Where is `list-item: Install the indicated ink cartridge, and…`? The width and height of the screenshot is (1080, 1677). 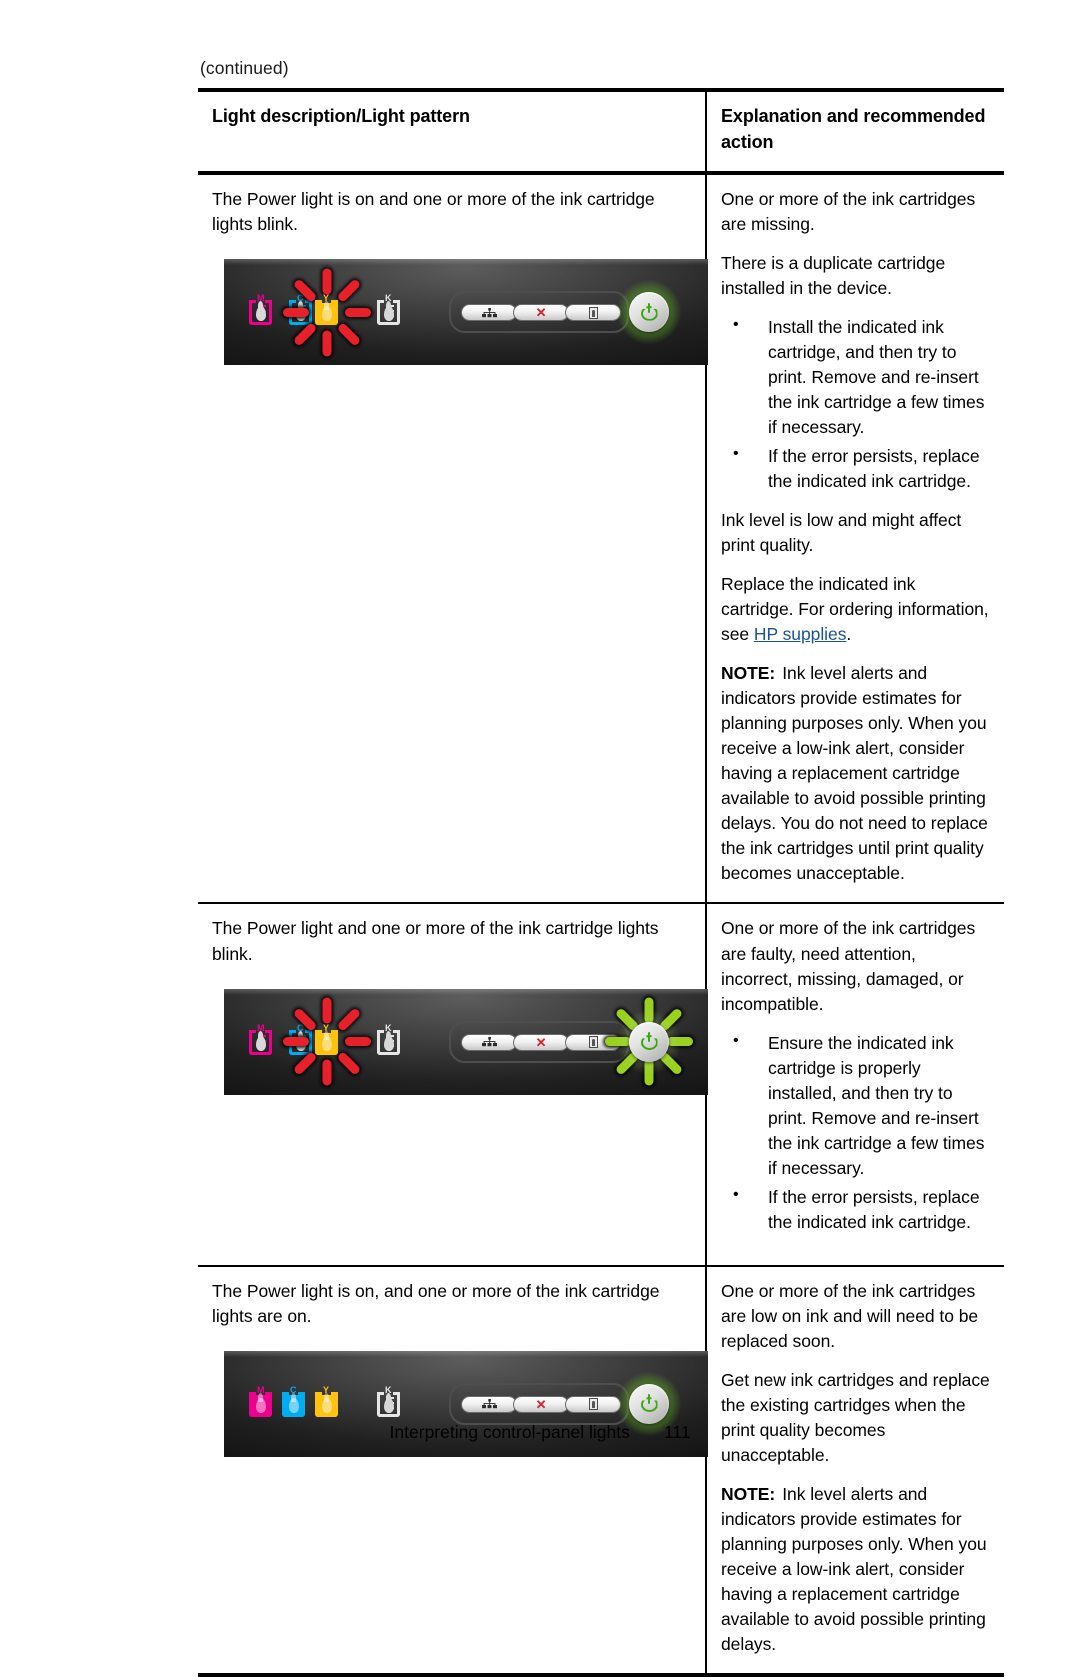 list-item: Install the indicated ink cartridge, and… is located at coordinates (855, 377).